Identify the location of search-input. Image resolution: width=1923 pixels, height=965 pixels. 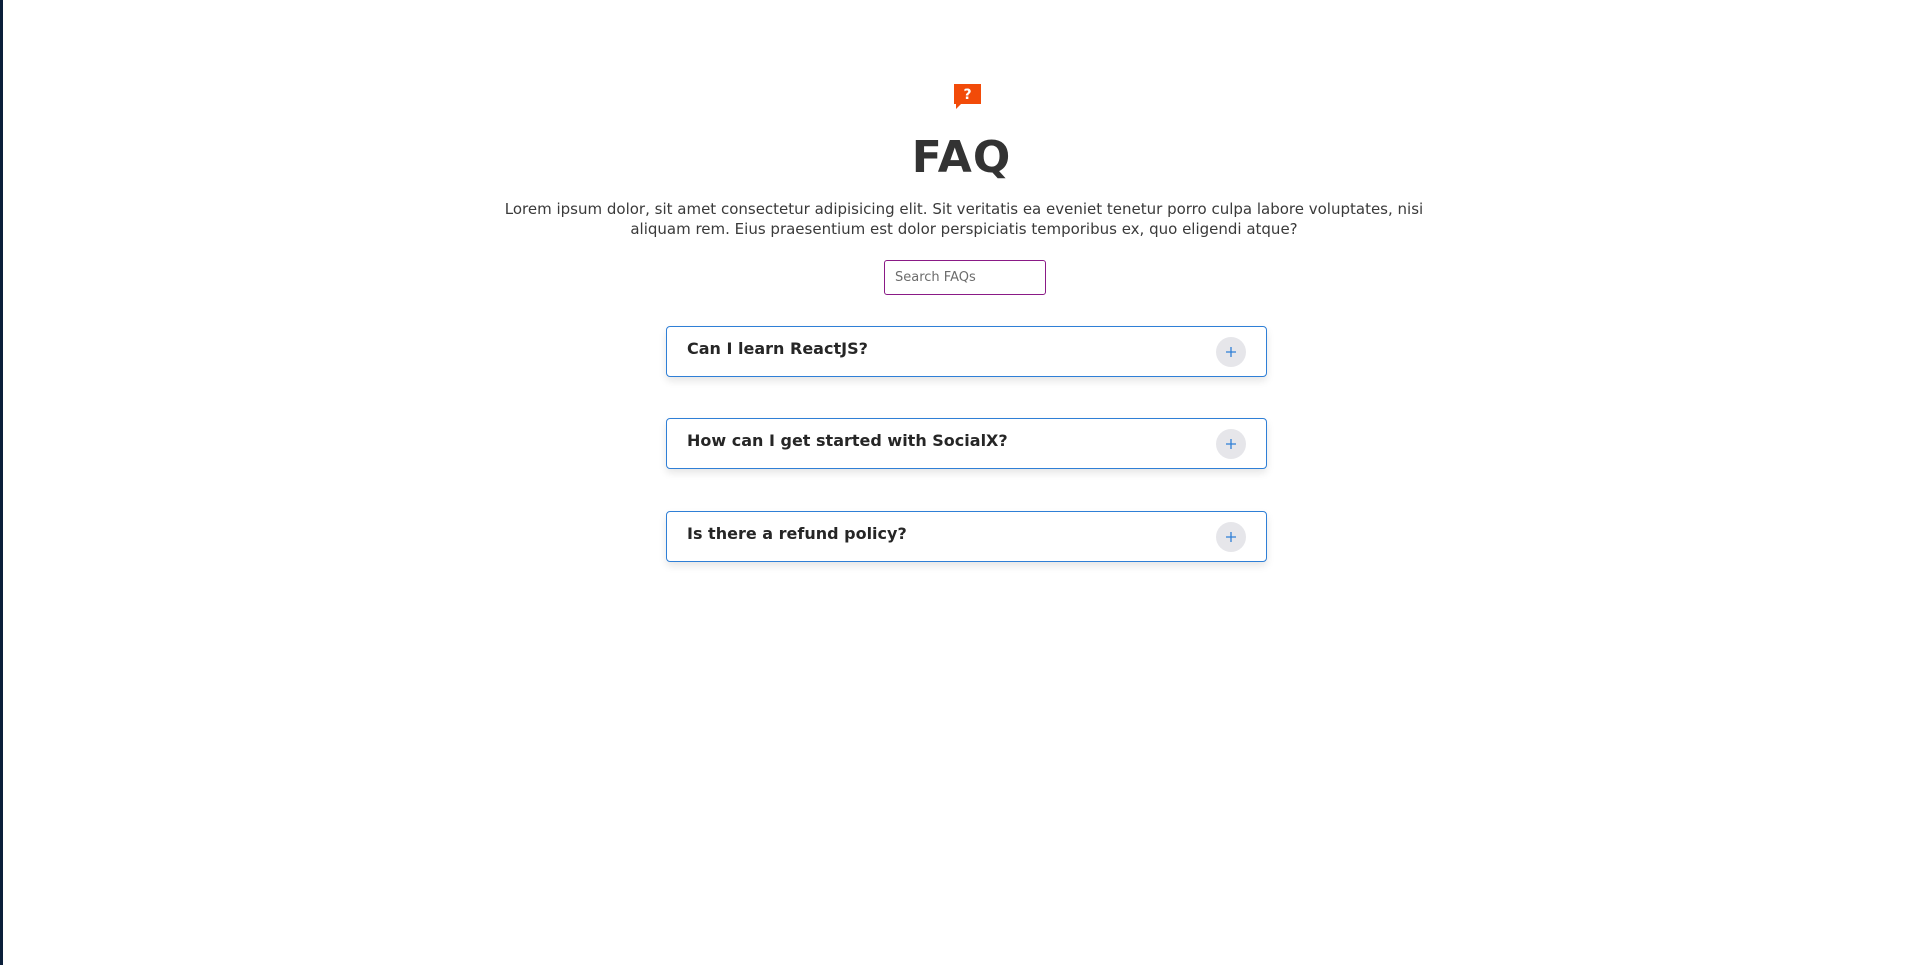
(965, 277).